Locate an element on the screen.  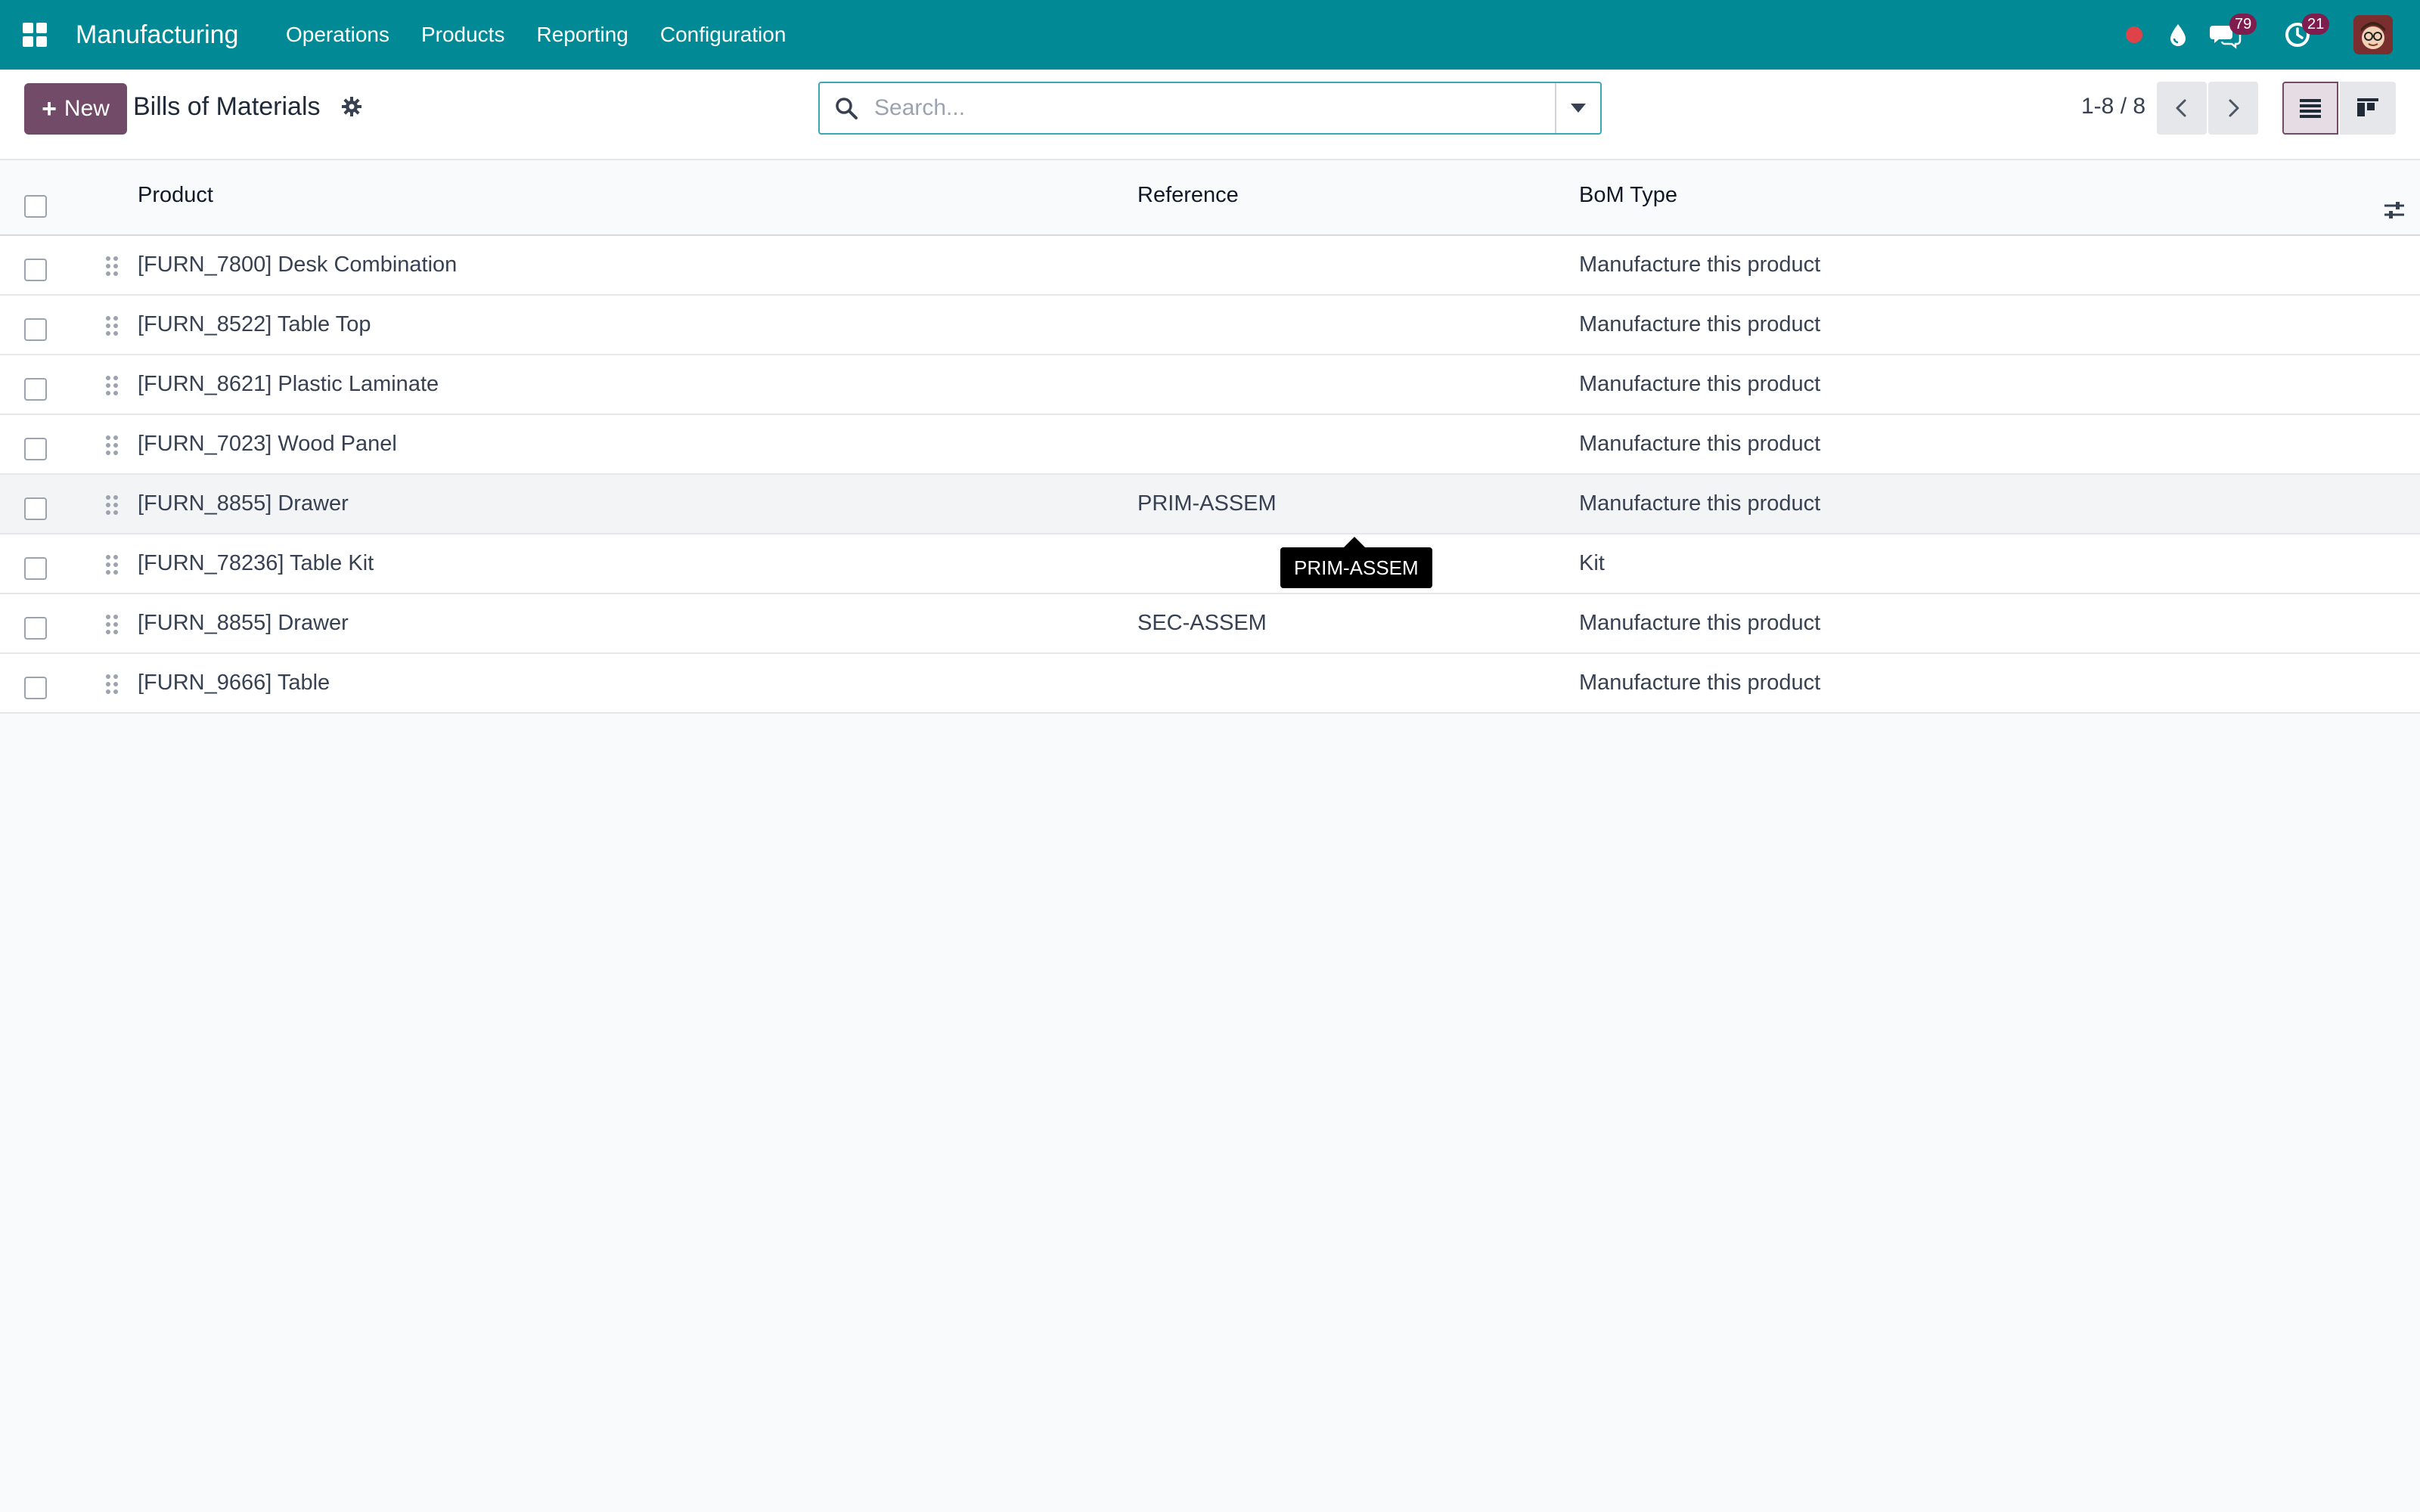
chevron-right-icon is located at coordinates (2234, 108).